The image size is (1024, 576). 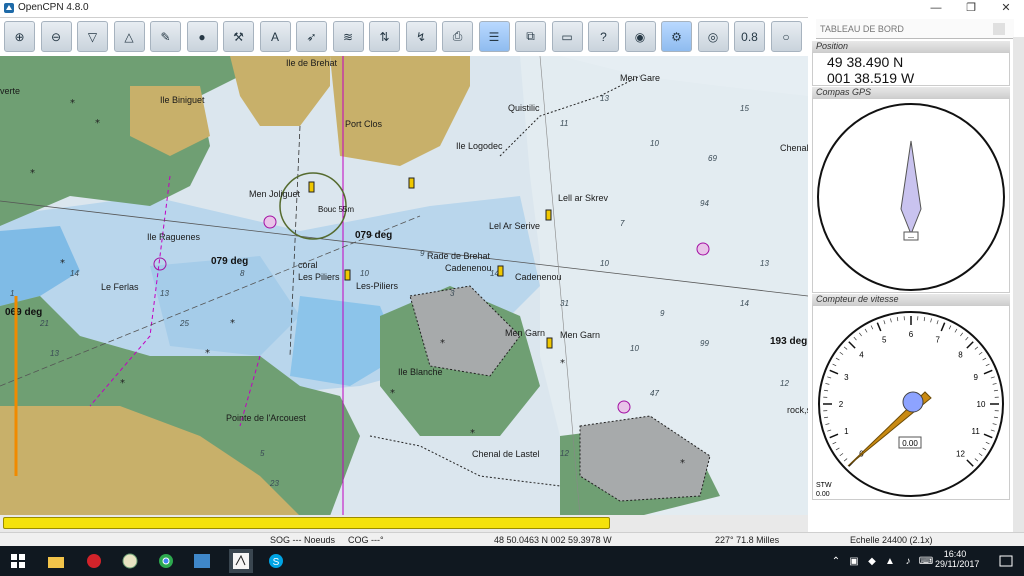 I want to click on svg-text: 94, so click(x=704, y=203).